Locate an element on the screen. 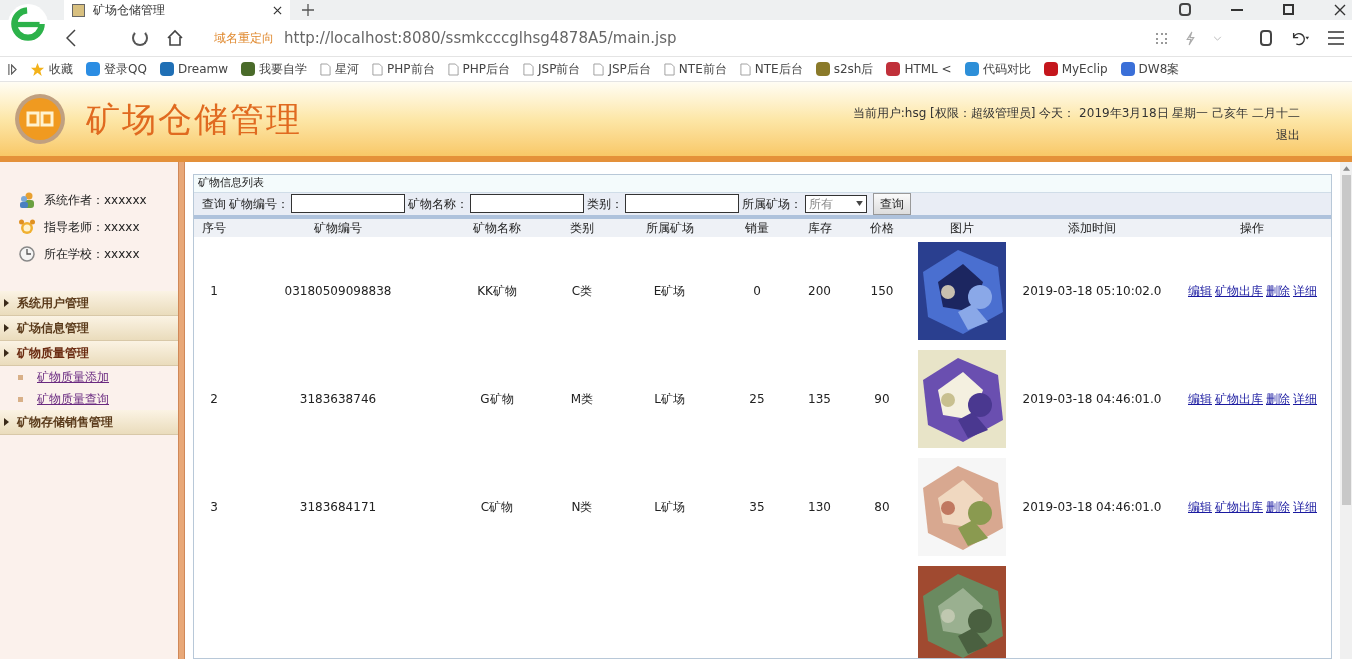 The width and height of the screenshot is (1352, 659). clock-icon is located at coordinates (27, 253).